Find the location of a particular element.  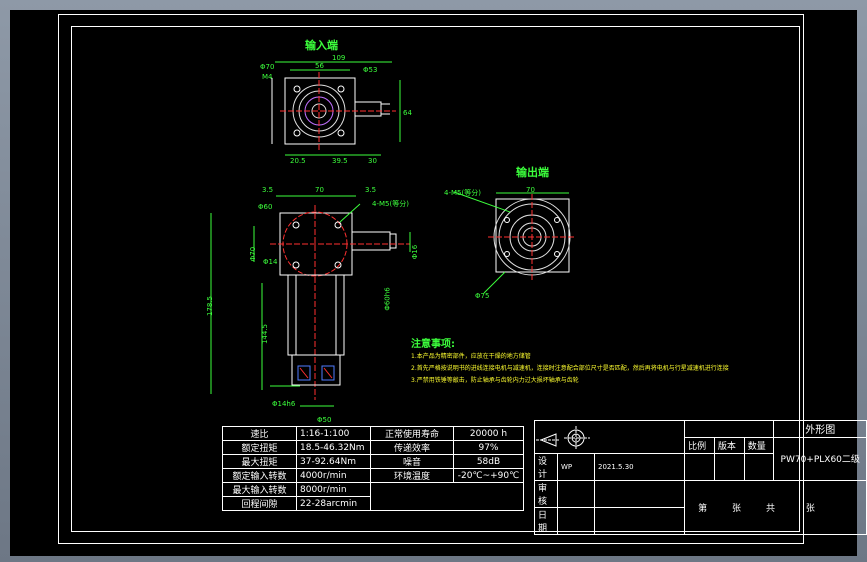

dim-text: 109 is located at coordinates (339, 58).